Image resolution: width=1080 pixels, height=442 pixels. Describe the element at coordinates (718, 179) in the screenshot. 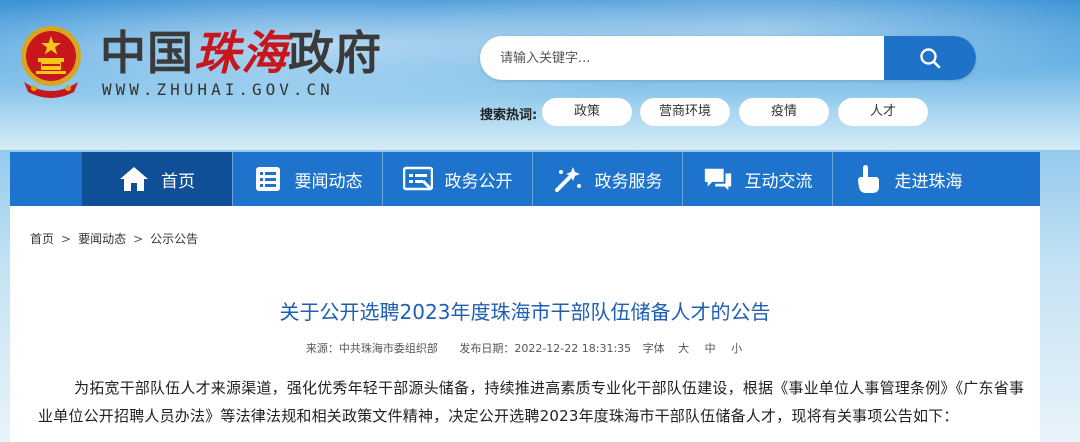

I see `chat-icon` at that location.